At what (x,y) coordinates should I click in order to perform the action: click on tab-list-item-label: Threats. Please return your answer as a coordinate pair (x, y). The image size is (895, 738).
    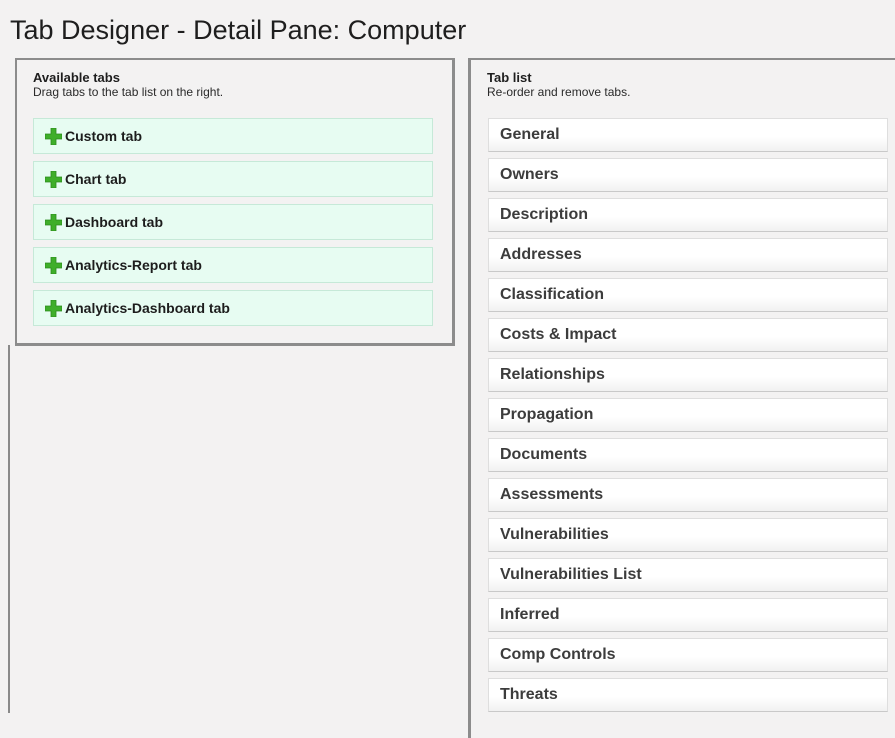
    Looking at the image, I should click on (529, 694).